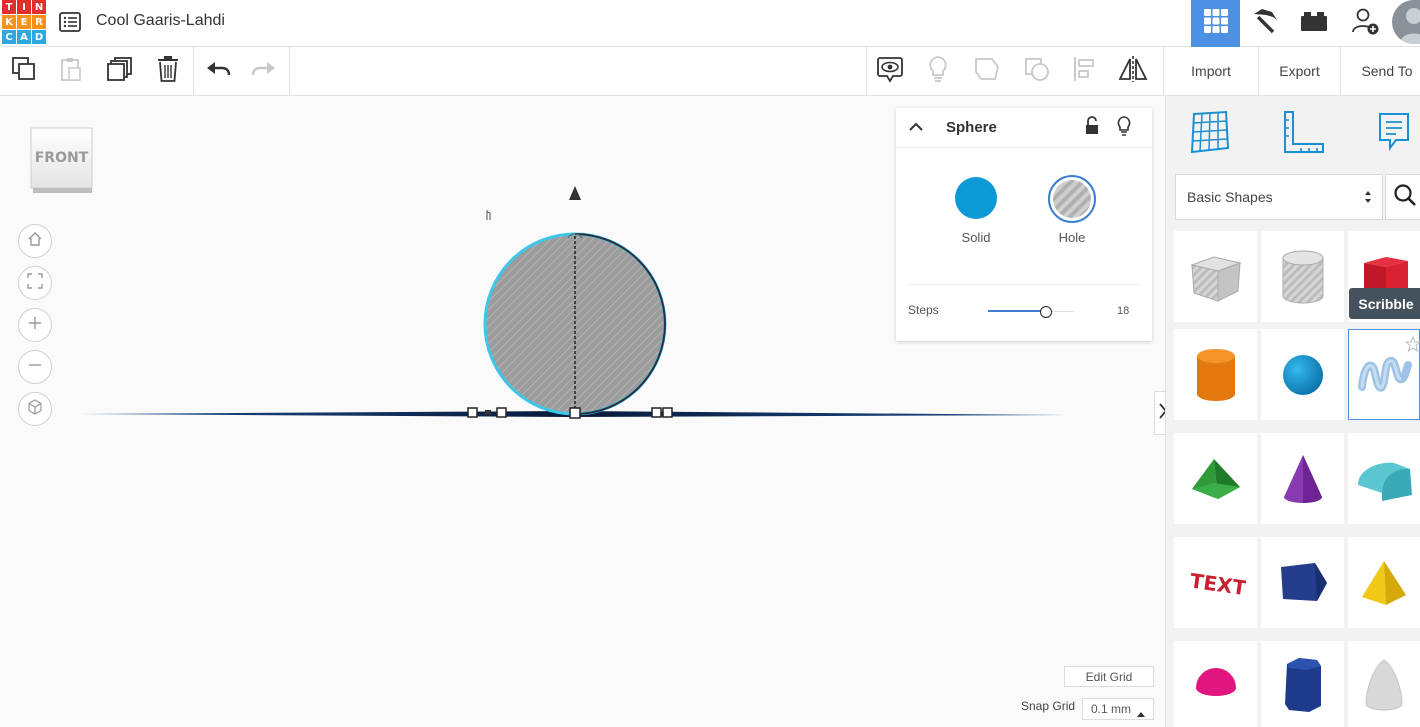 This screenshot has width=1420, height=727. What do you see at coordinates (710, 23) in the screenshot?
I see `top-bar: T I N K E R C A D Cool Gaaris-Lahdi` at bounding box center [710, 23].